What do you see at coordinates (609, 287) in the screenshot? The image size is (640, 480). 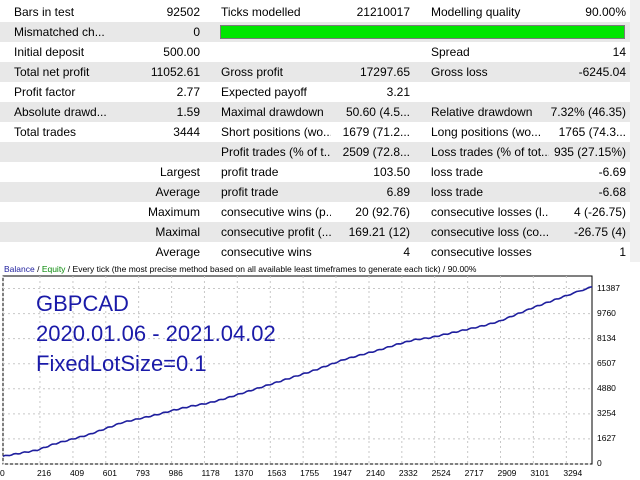 I see `y-tick-label: 11387` at bounding box center [609, 287].